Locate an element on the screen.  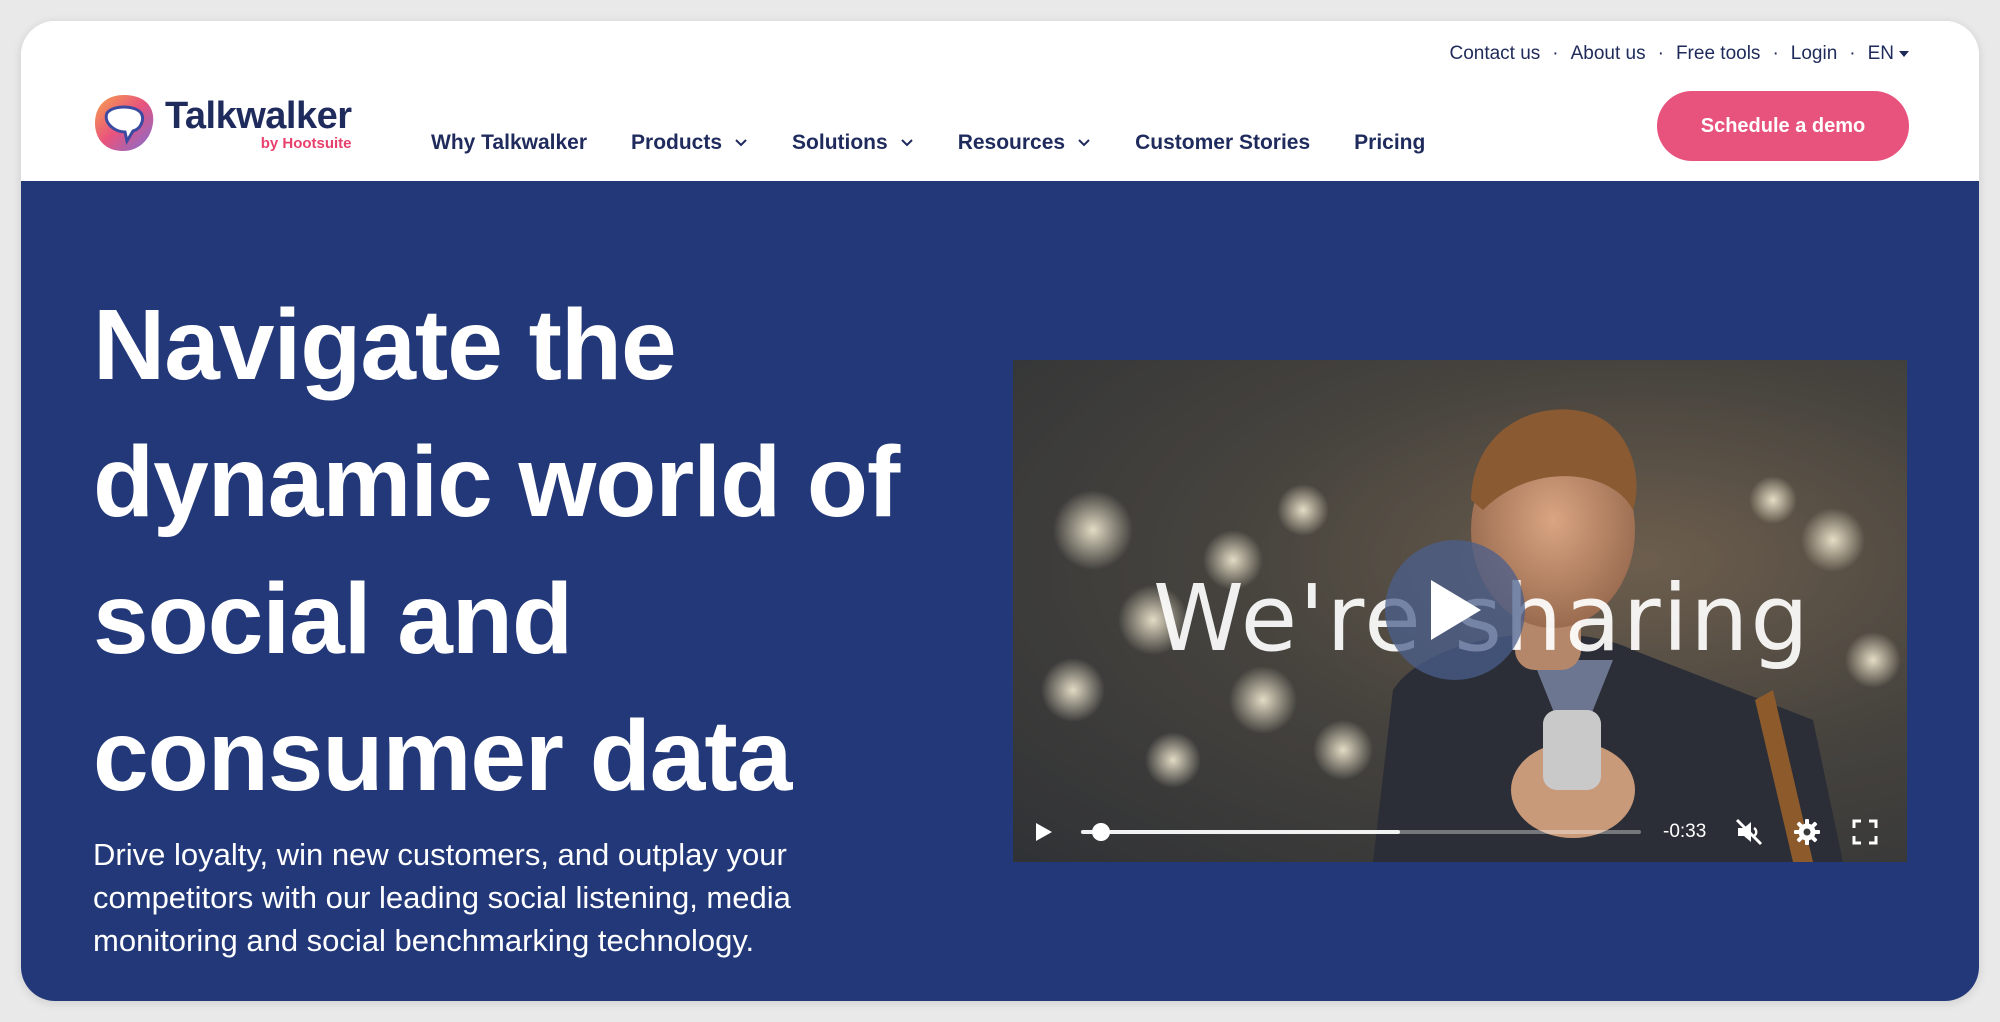
video-controls: -0:33 is located at coordinates (1460, 832).